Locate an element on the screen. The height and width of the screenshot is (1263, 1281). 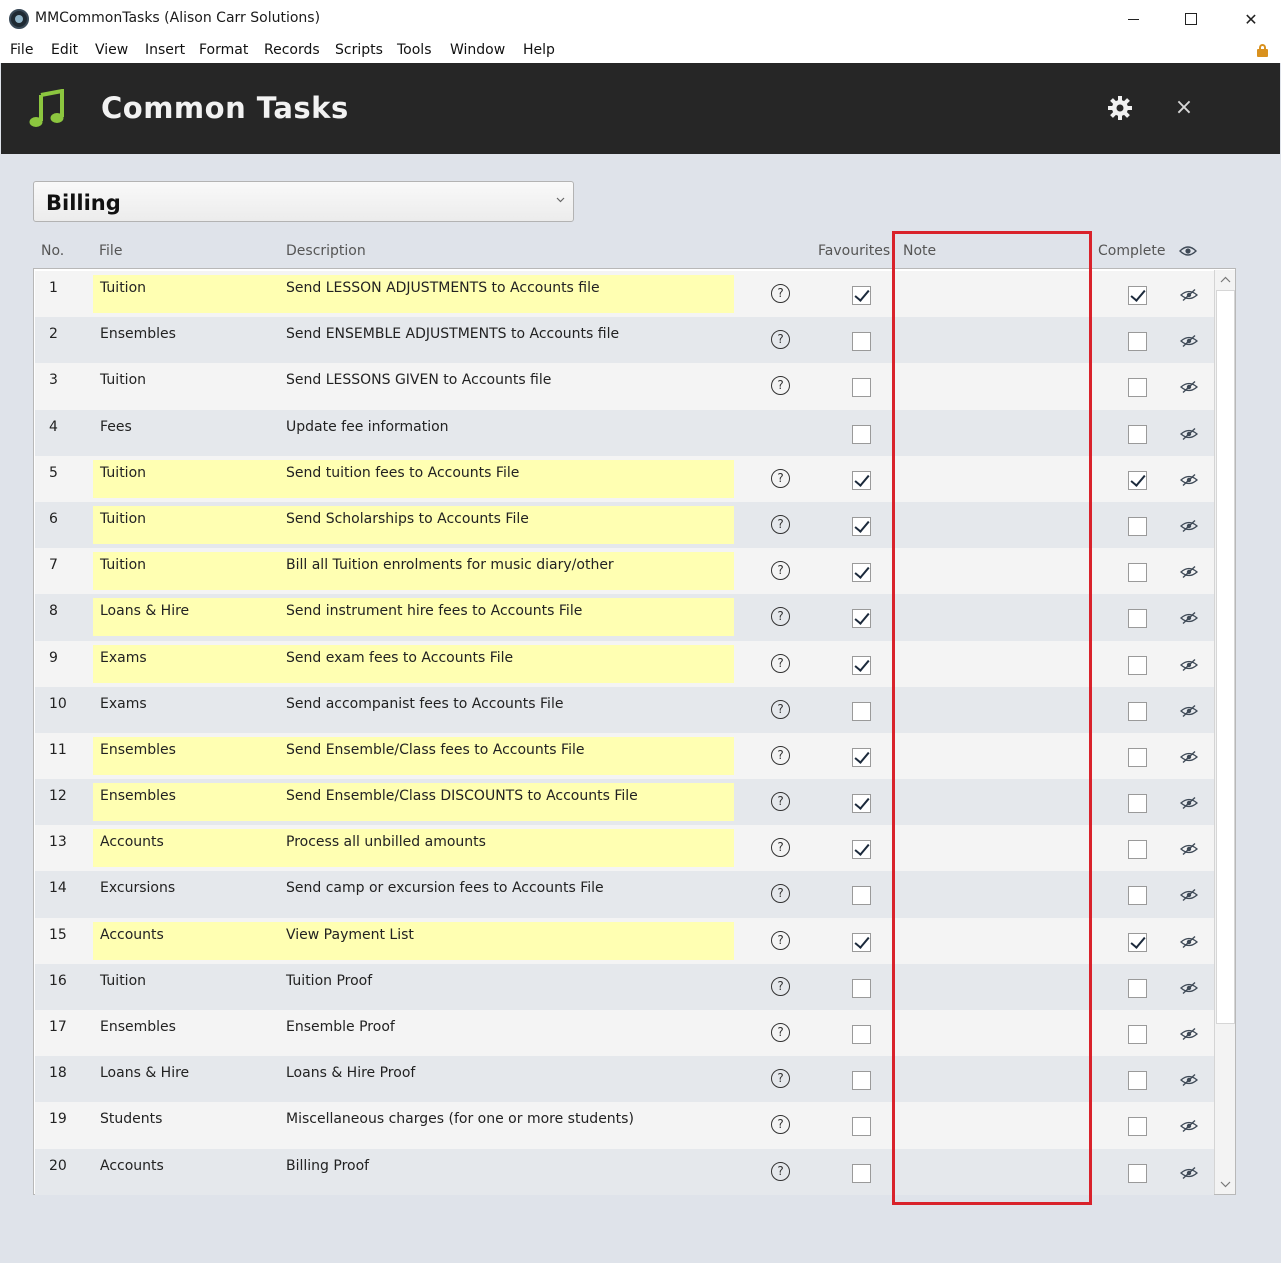
menu-edit: Edit is located at coordinates (64, 50).